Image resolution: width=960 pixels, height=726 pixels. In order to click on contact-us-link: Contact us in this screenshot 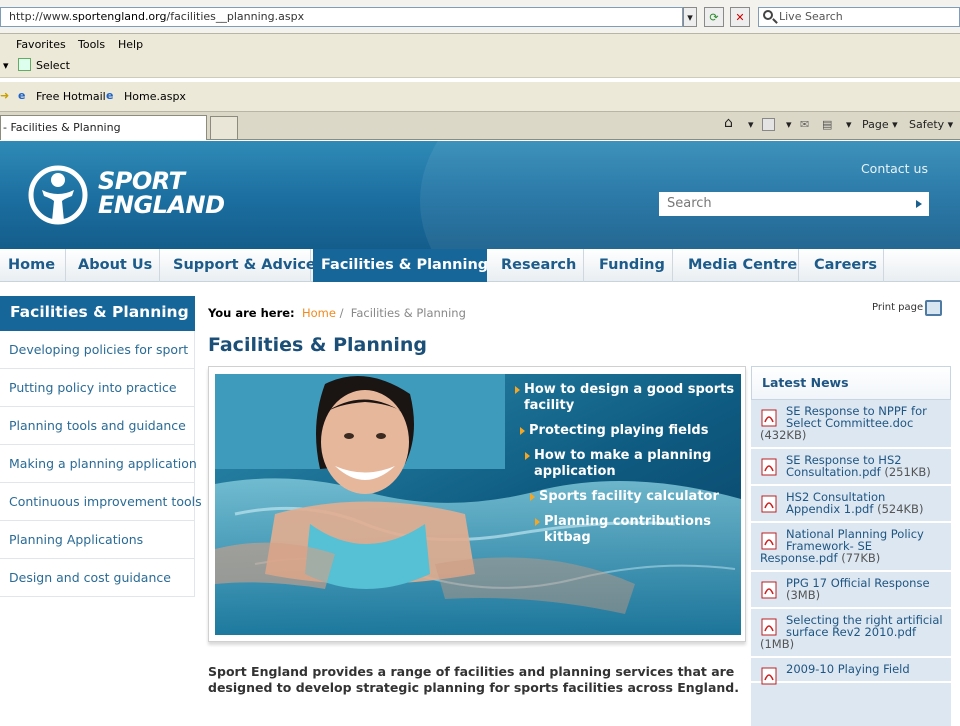, I will do `click(894, 168)`.